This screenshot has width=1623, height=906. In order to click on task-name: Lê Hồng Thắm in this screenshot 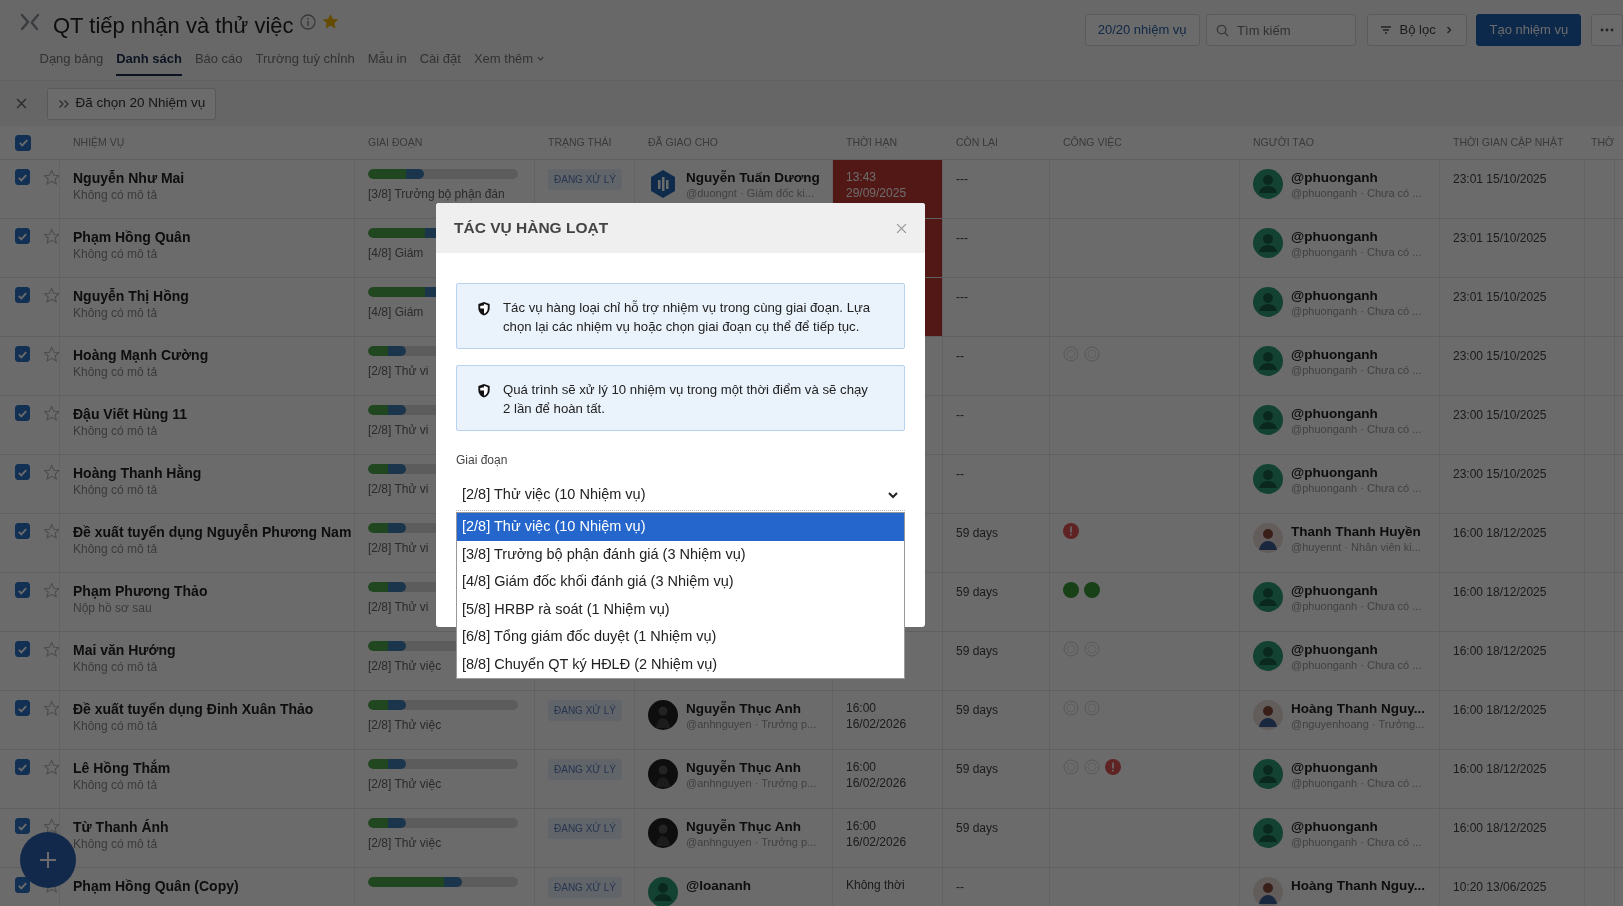, I will do `click(122, 768)`.